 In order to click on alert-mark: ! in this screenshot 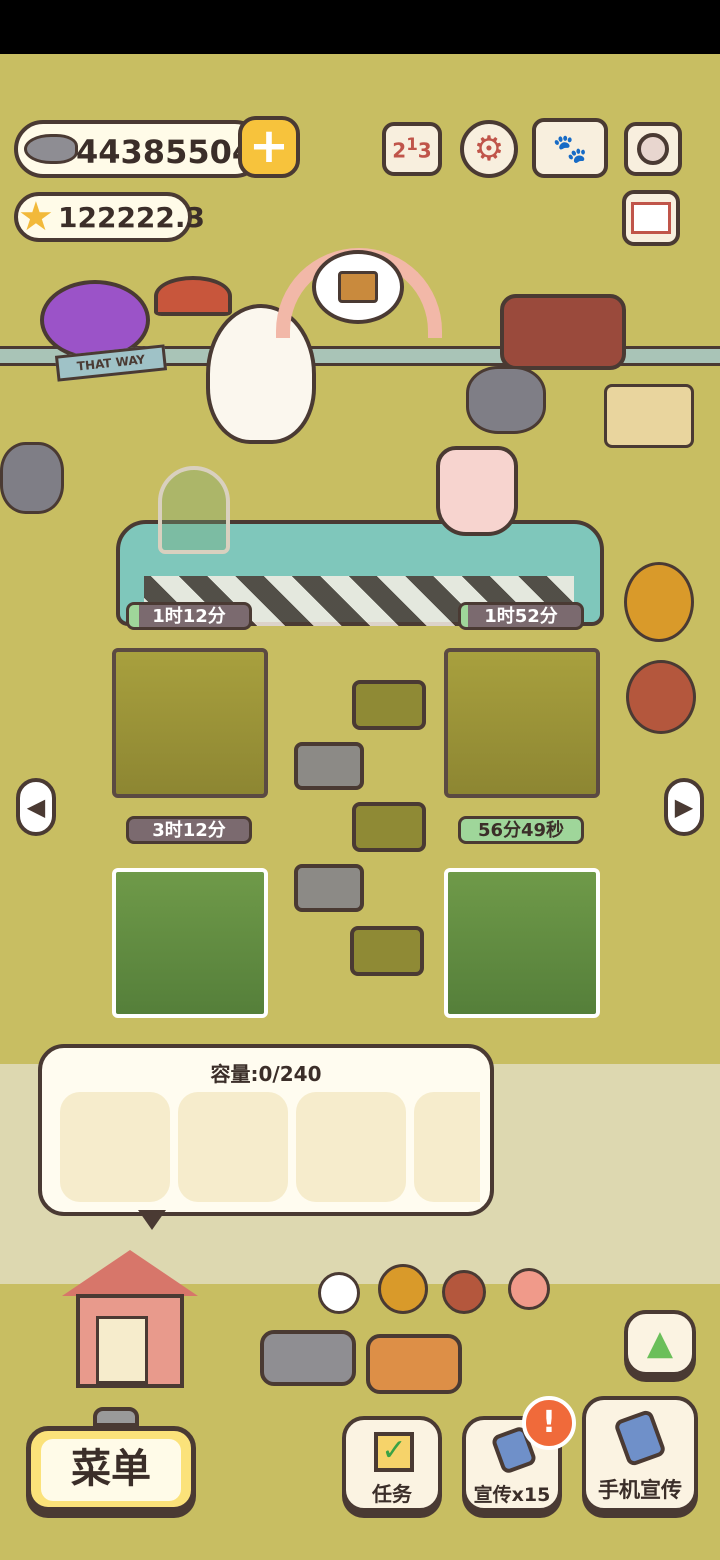, I will do `click(549, 1422)`.